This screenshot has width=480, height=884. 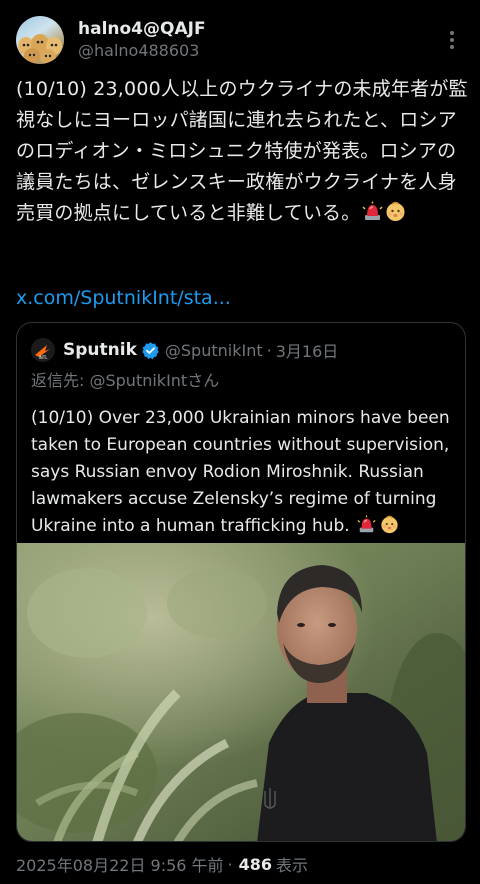 I want to click on sputnik-logo-icon: INTL, so click(x=43, y=350).